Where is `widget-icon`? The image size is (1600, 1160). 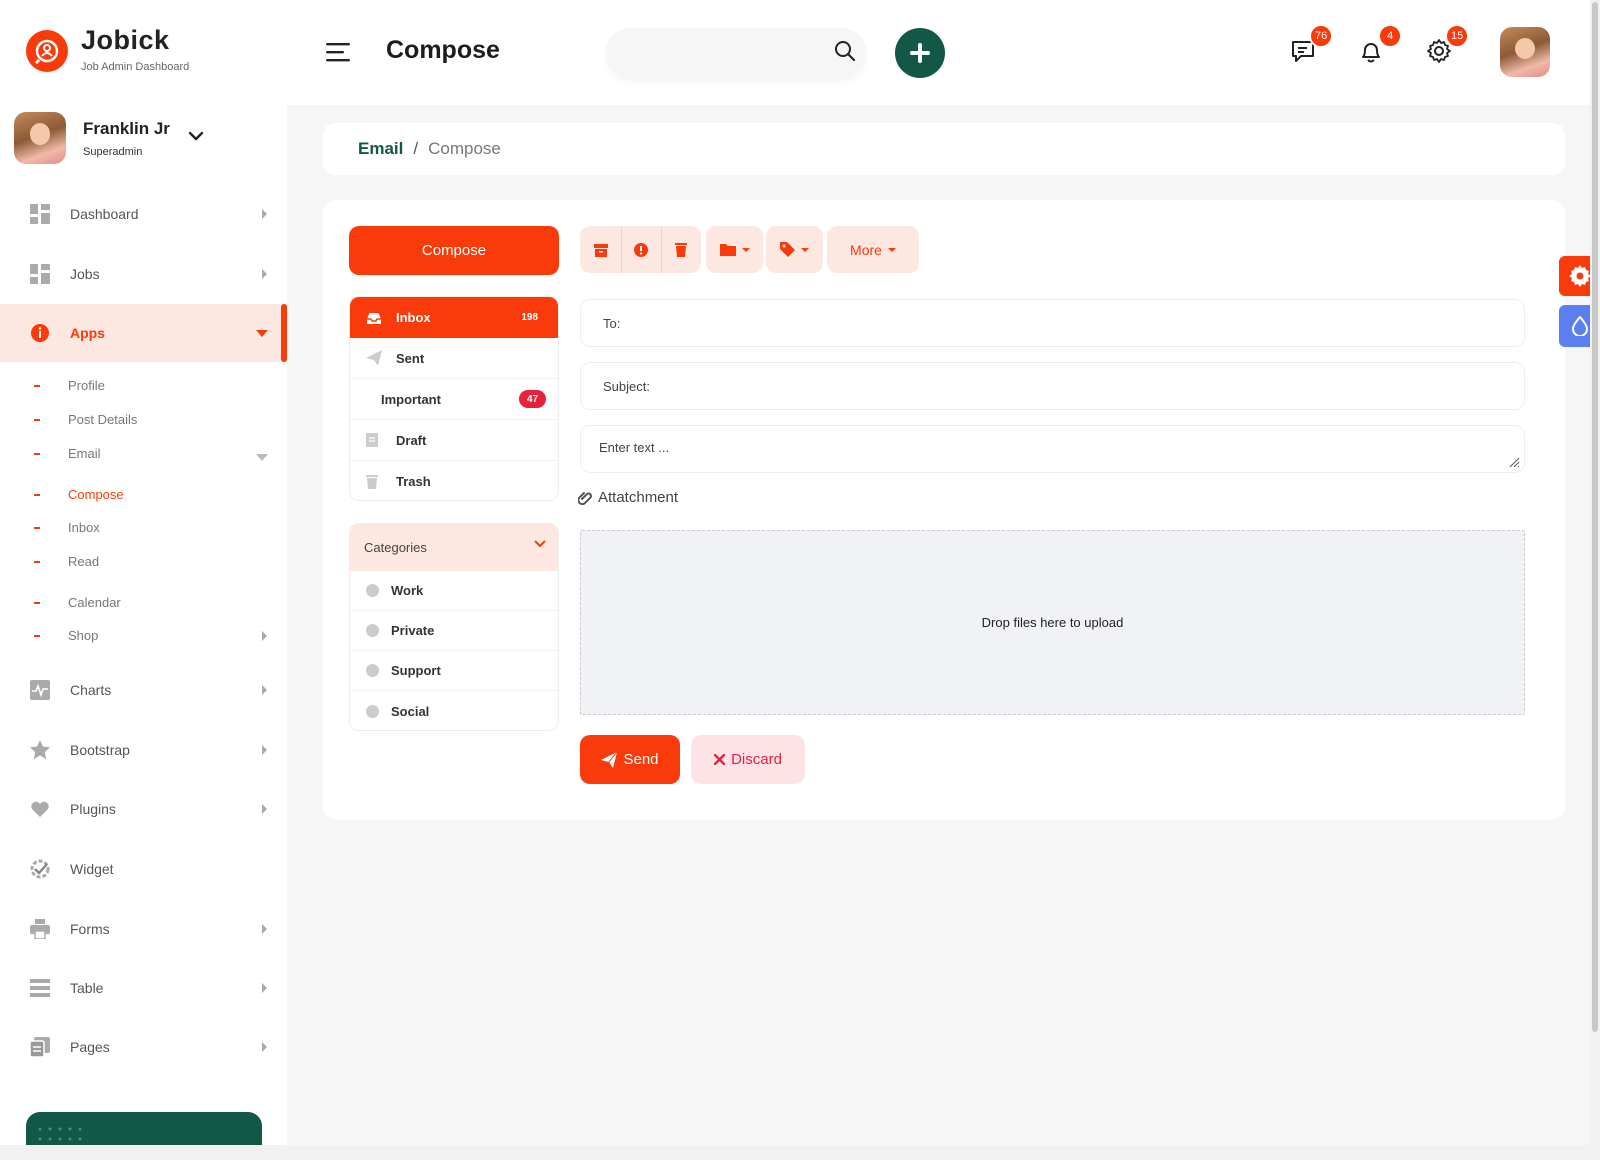
widget-icon is located at coordinates (40, 869).